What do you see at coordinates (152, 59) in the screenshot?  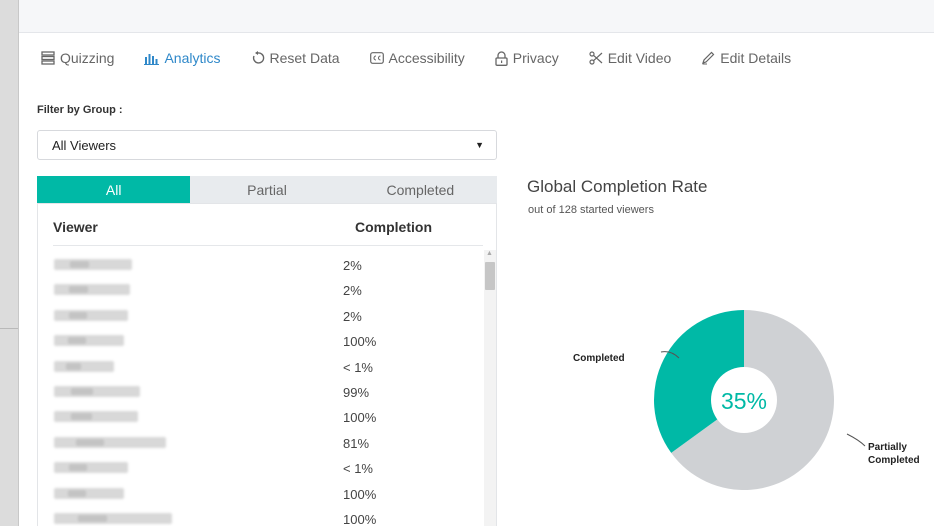 I see `analytics-icon` at bounding box center [152, 59].